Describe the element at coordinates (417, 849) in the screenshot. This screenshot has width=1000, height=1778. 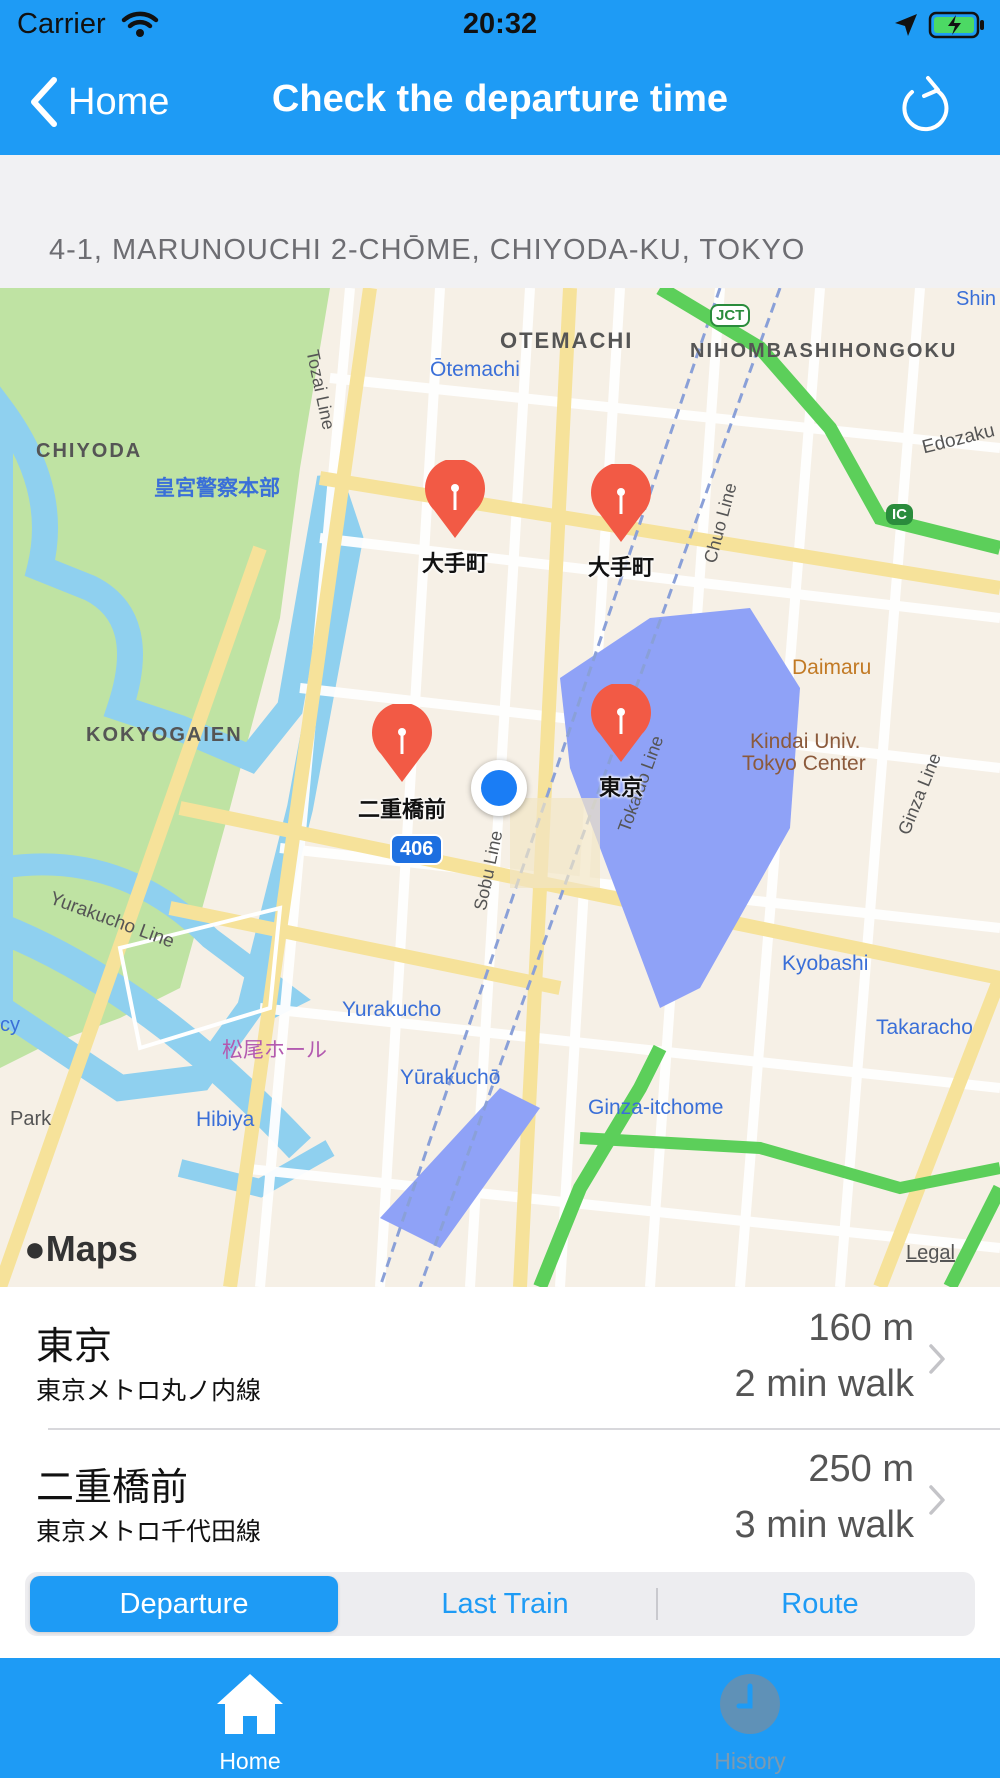
I see `map-route-406-shield: 406` at that location.